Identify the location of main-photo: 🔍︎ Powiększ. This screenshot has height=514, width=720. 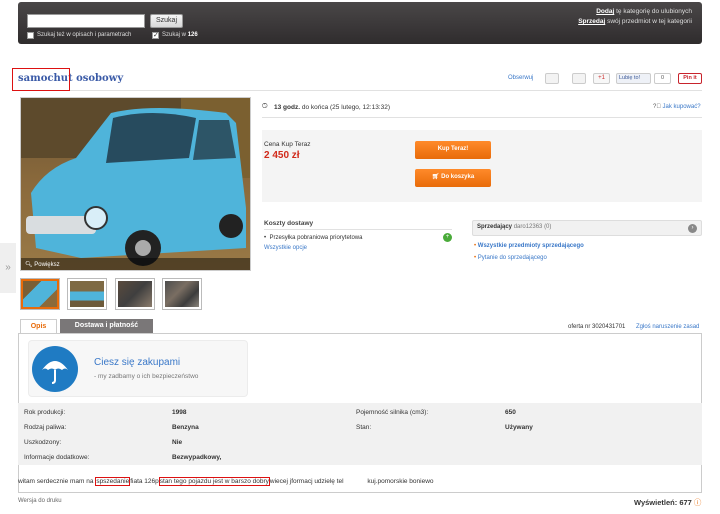
(135, 184).